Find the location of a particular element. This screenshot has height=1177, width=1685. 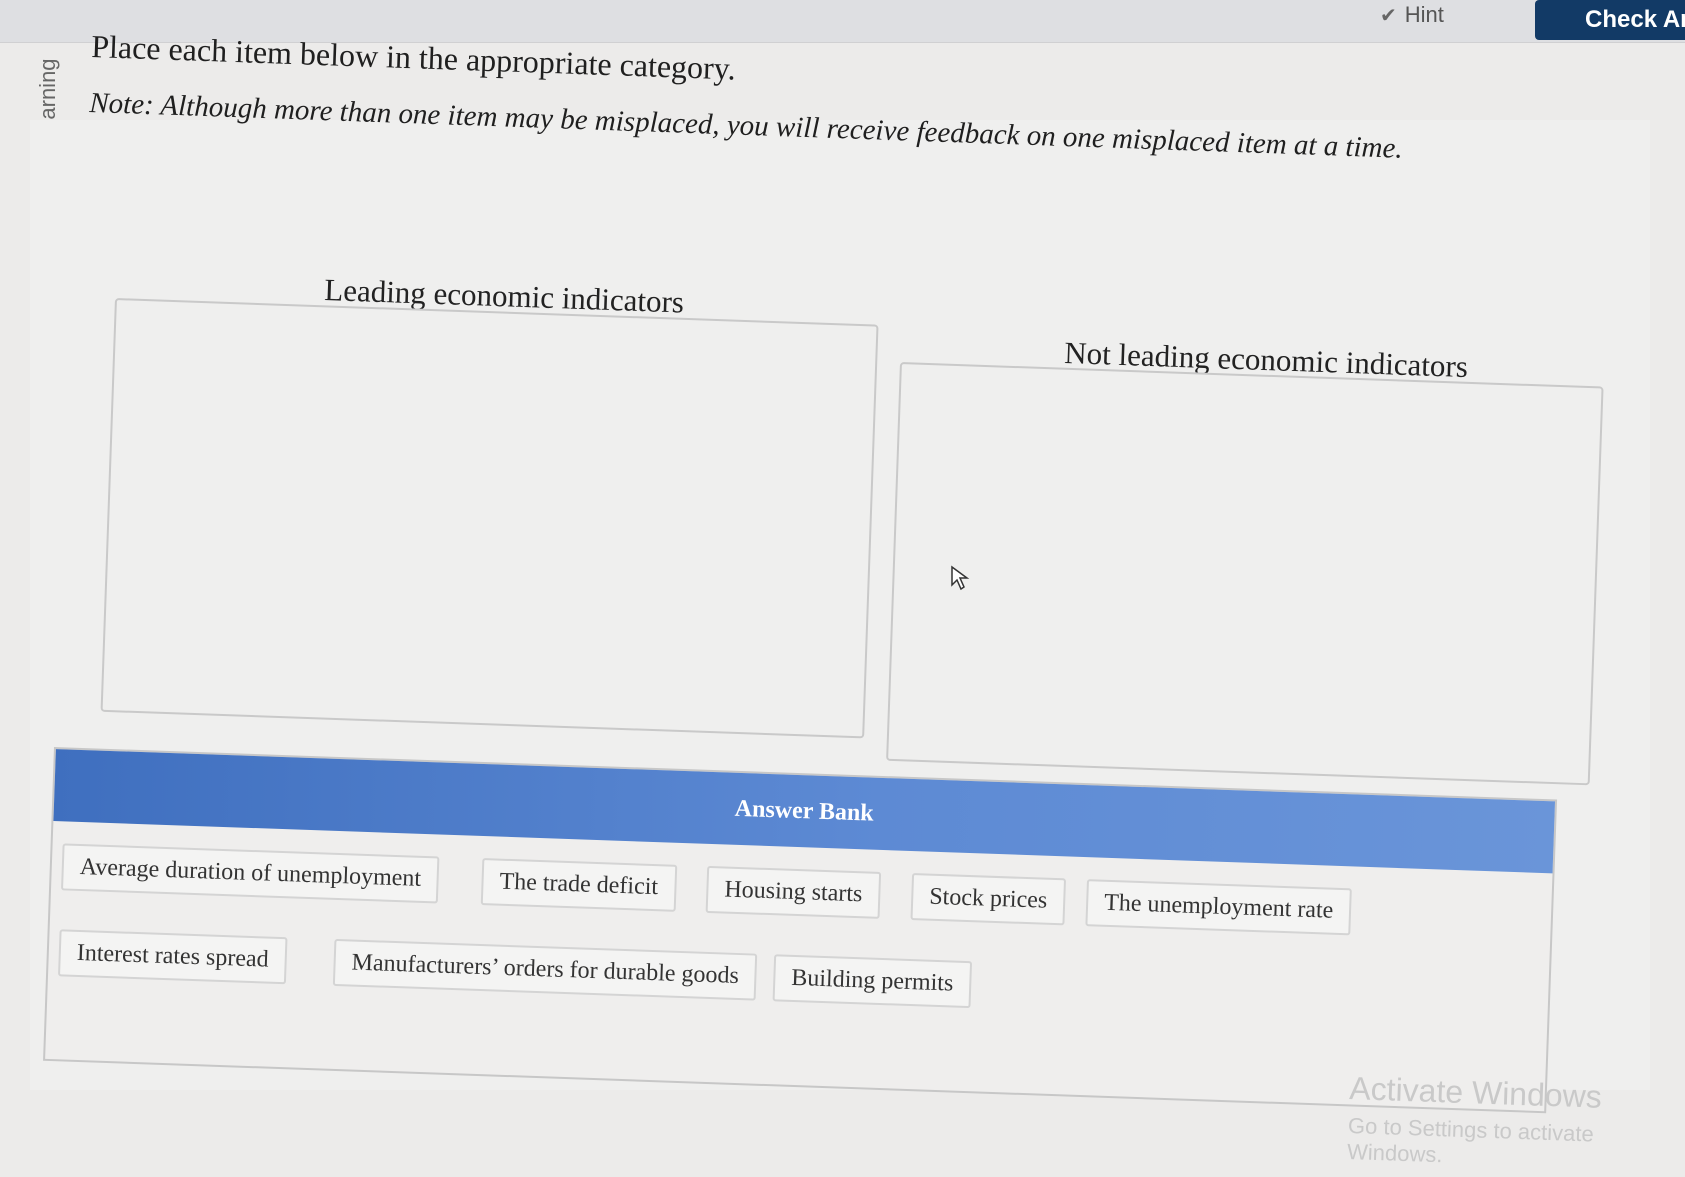

mouse-cursor-icon is located at coordinates (960, 578).